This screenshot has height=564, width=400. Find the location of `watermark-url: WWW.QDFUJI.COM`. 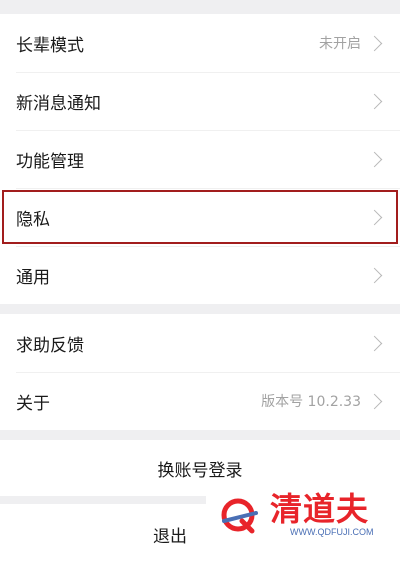

watermark-url: WWW.QDFUJI.COM is located at coordinates (332, 532).